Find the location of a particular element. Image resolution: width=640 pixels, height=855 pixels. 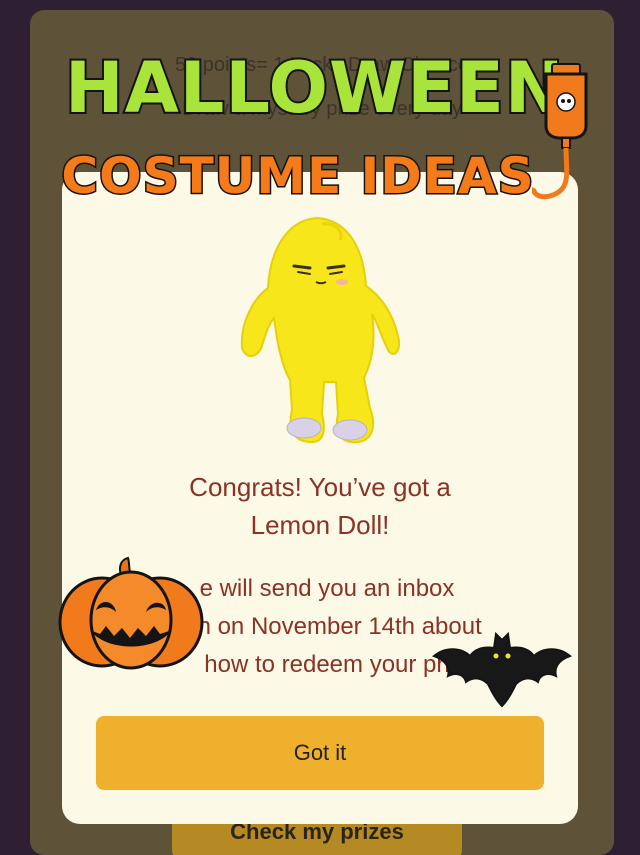

costume-ideas-title: COSTUME IDEAS is located at coordinates (297, 176).